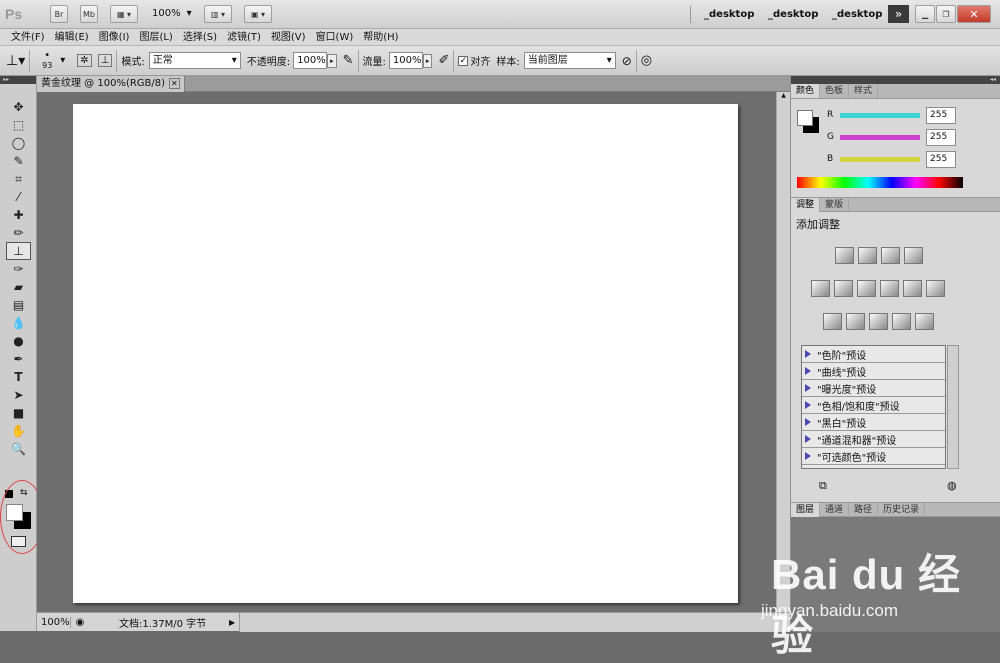  What do you see at coordinates (913, 255) in the screenshot?
I see `exposure-icon` at bounding box center [913, 255].